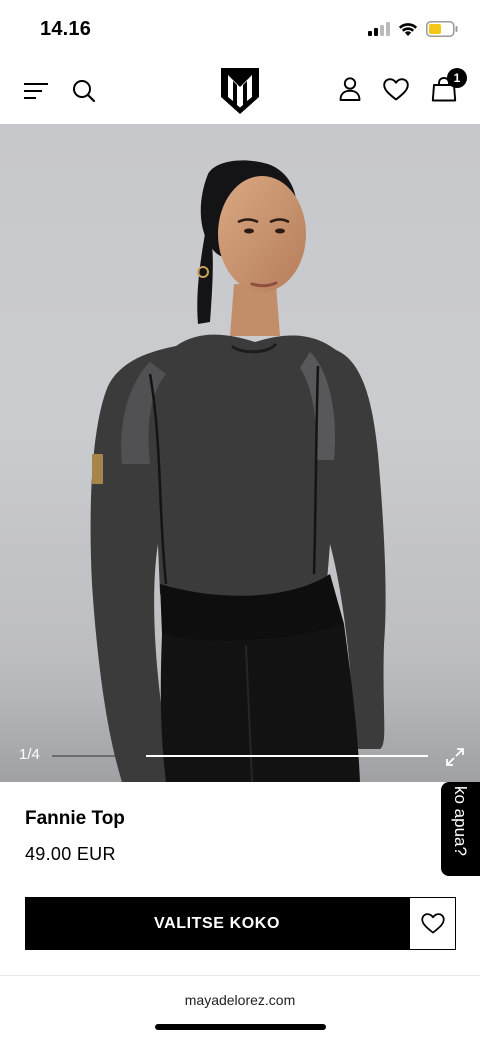 This screenshot has width=480, height=1039. Describe the element at coordinates (29, 754) in the screenshot. I see `slide-counter: 1/4` at that location.